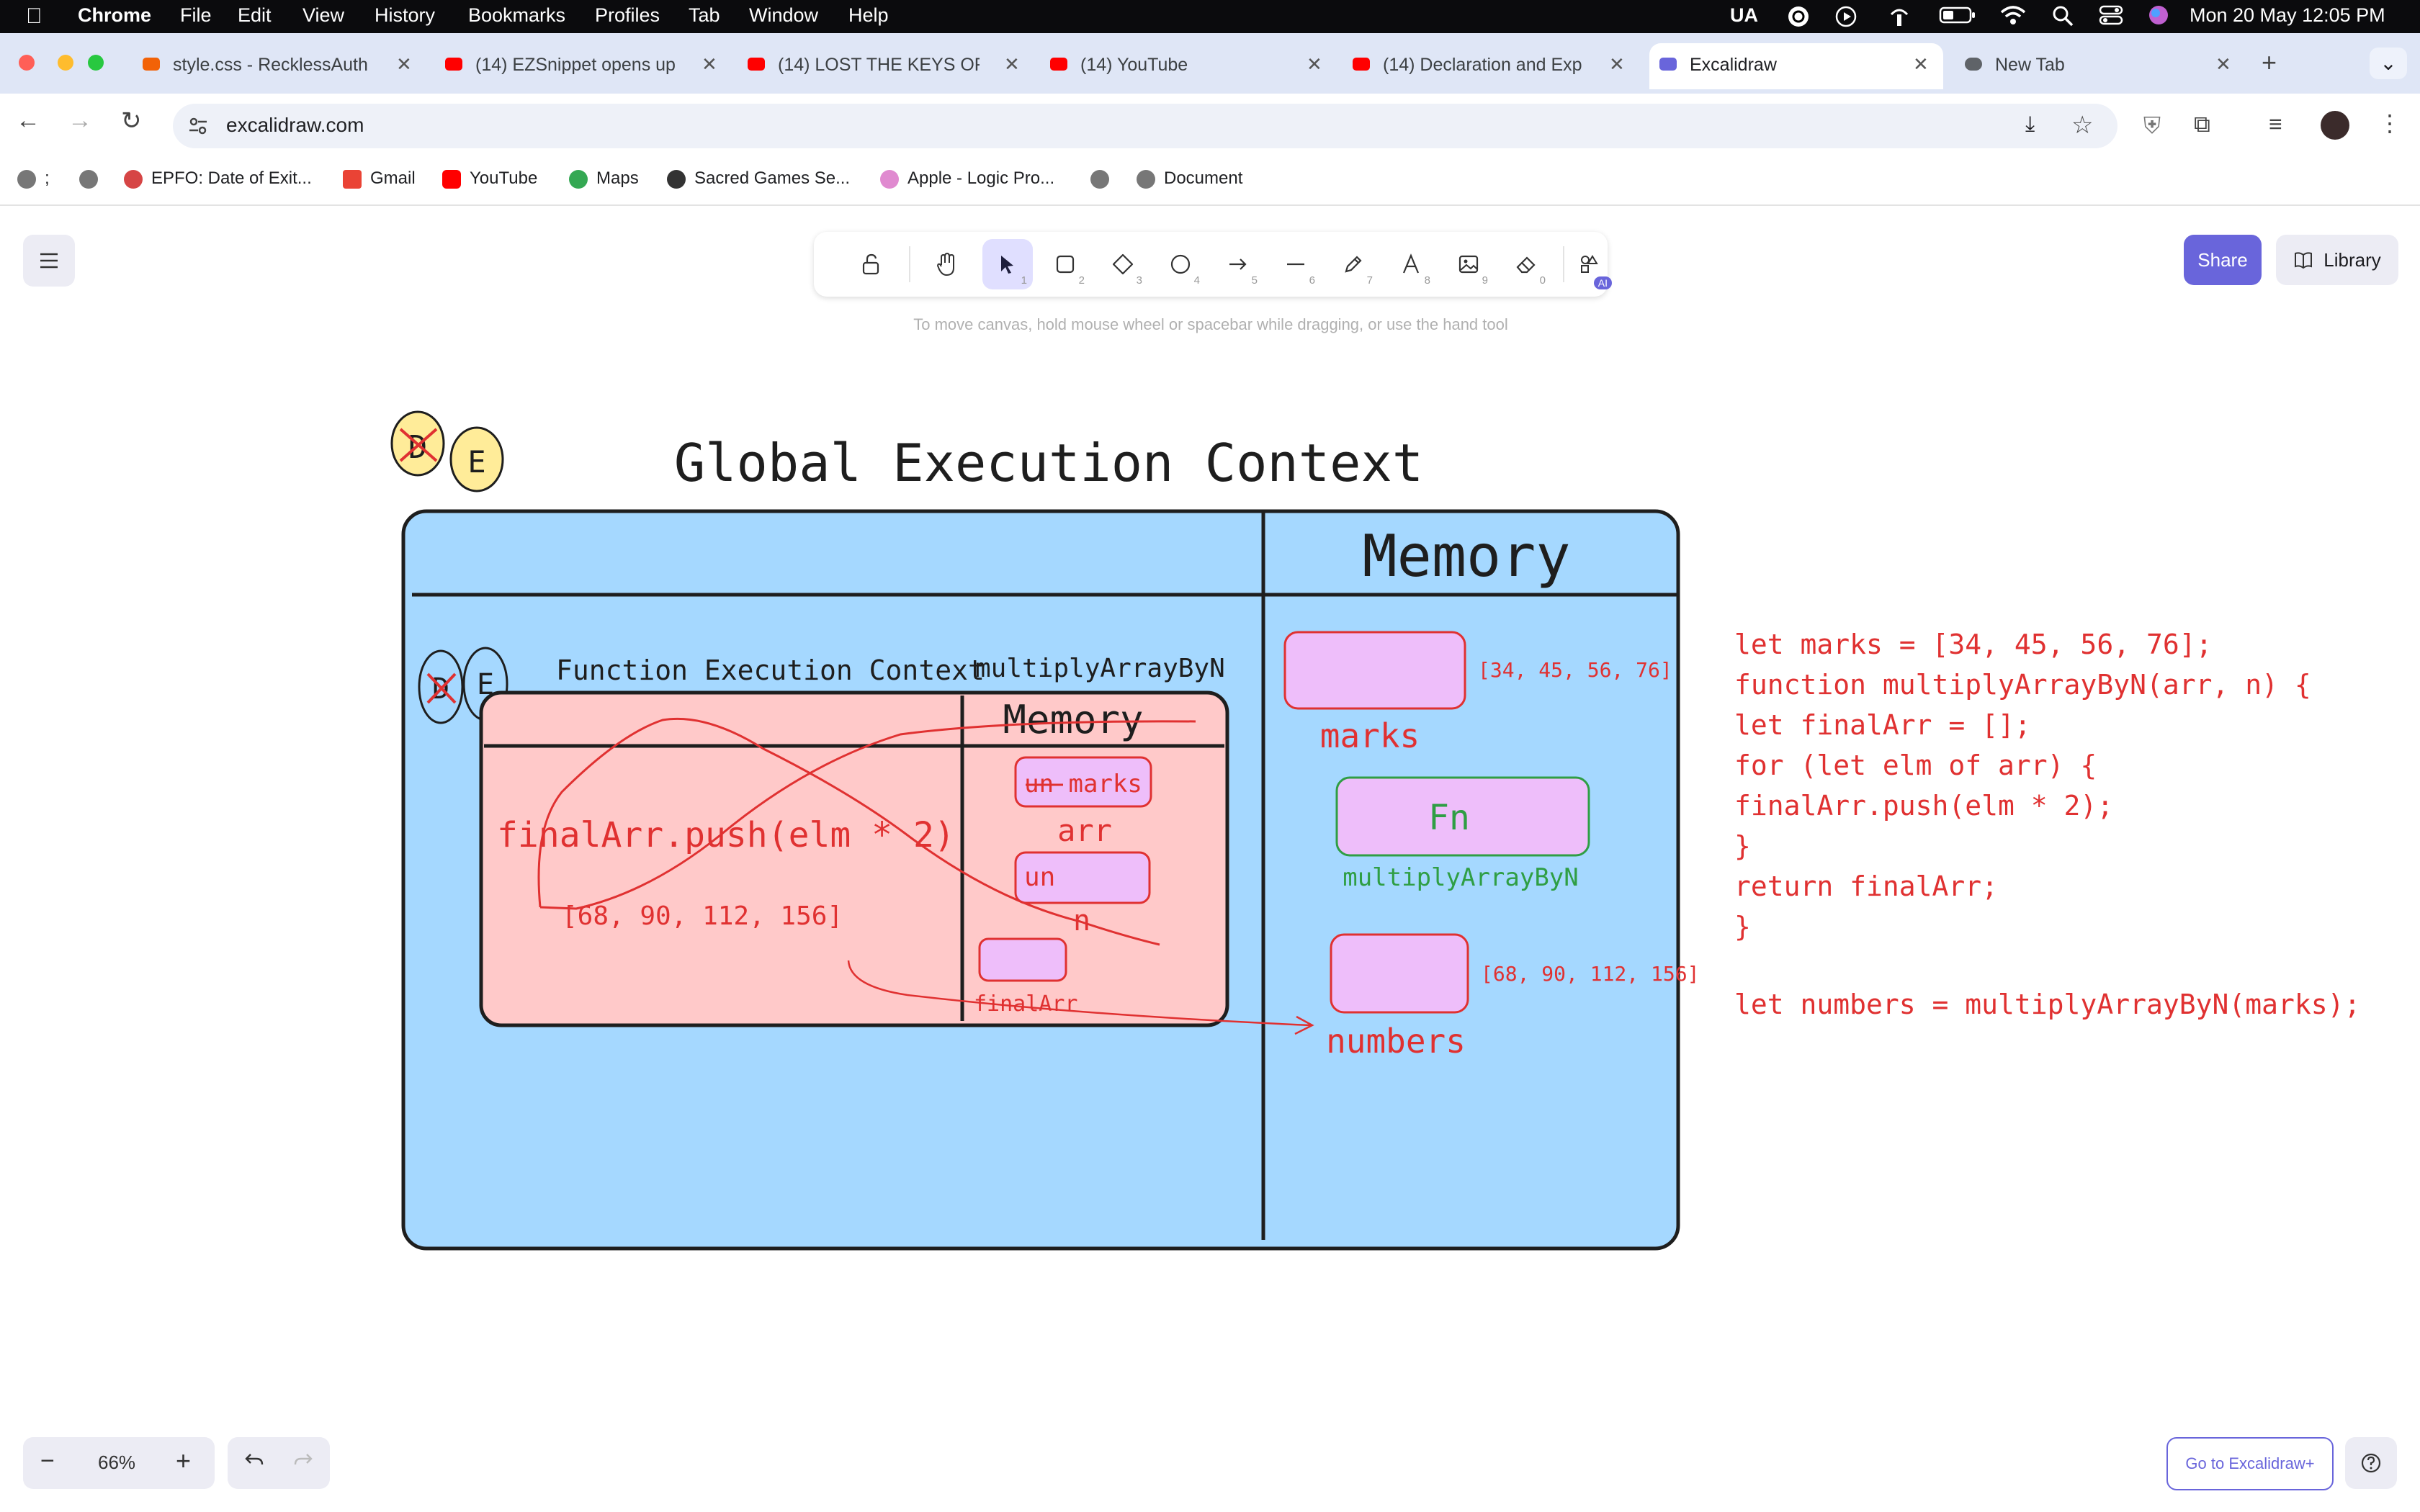  What do you see at coordinates (183, 1461) in the screenshot?
I see `zoom-in-button: +` at bounding box center [183, 1461].